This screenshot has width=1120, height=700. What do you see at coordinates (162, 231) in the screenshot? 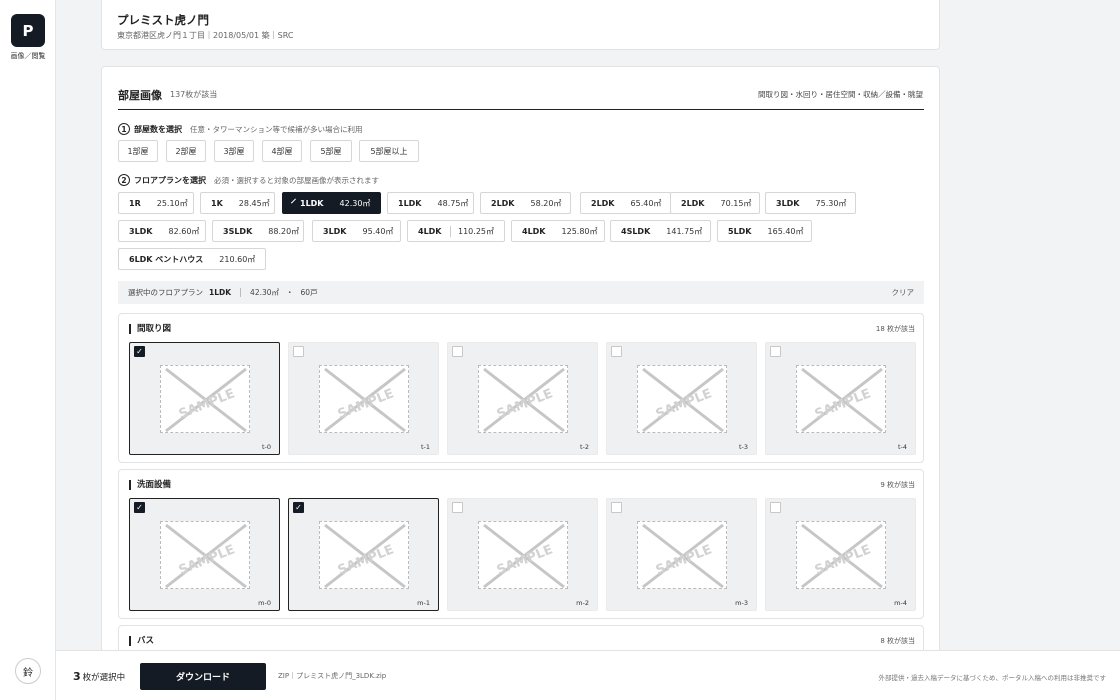
I see `floor-plan-chip: 3LDK 82.60㎡` at bounding box center [162, 231].